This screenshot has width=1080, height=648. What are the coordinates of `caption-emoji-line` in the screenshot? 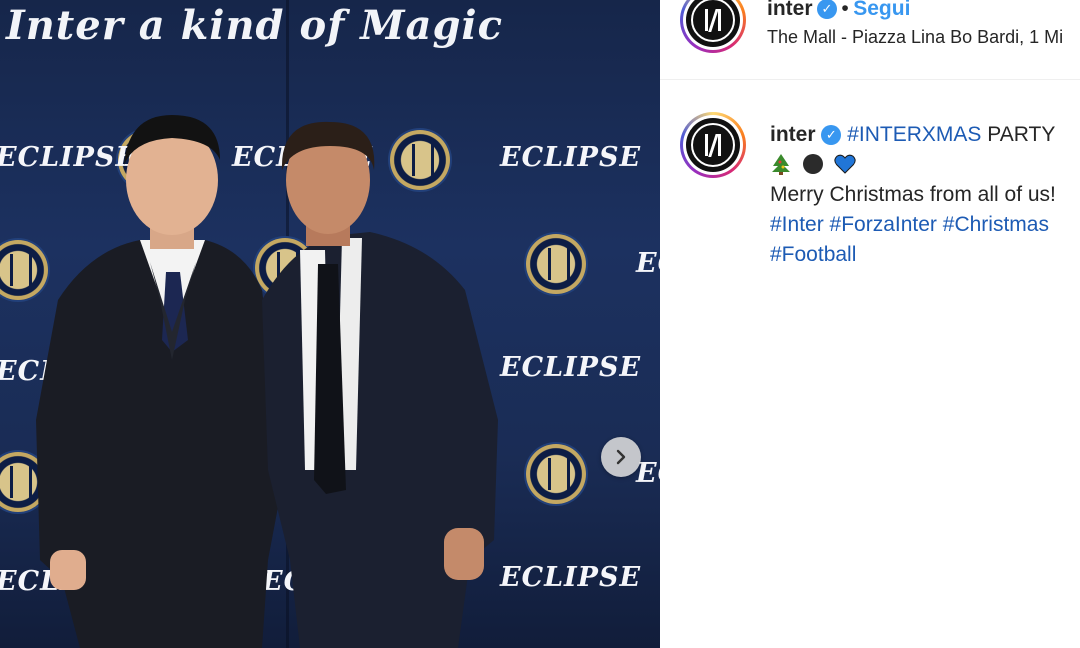 It's located at (913, 165).